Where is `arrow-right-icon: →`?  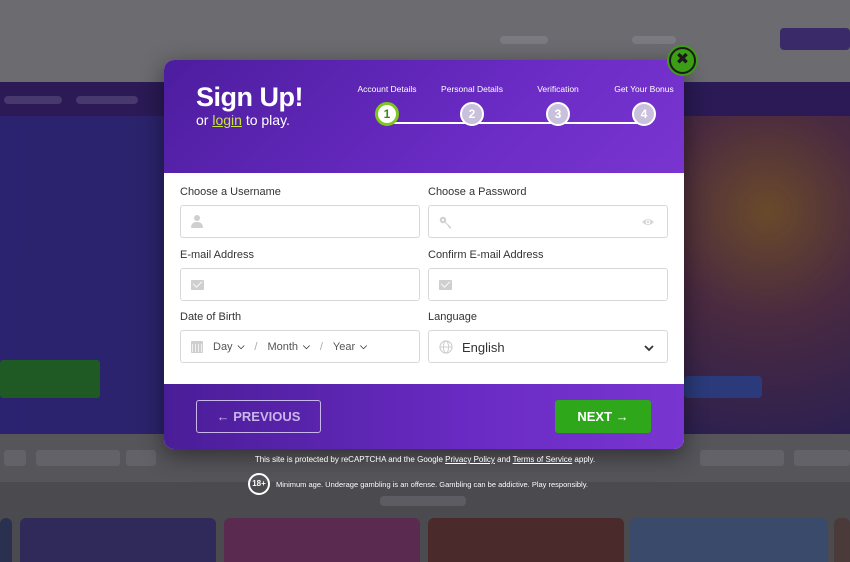
arrow-right-icon: → is located at coordinates (622, 416).